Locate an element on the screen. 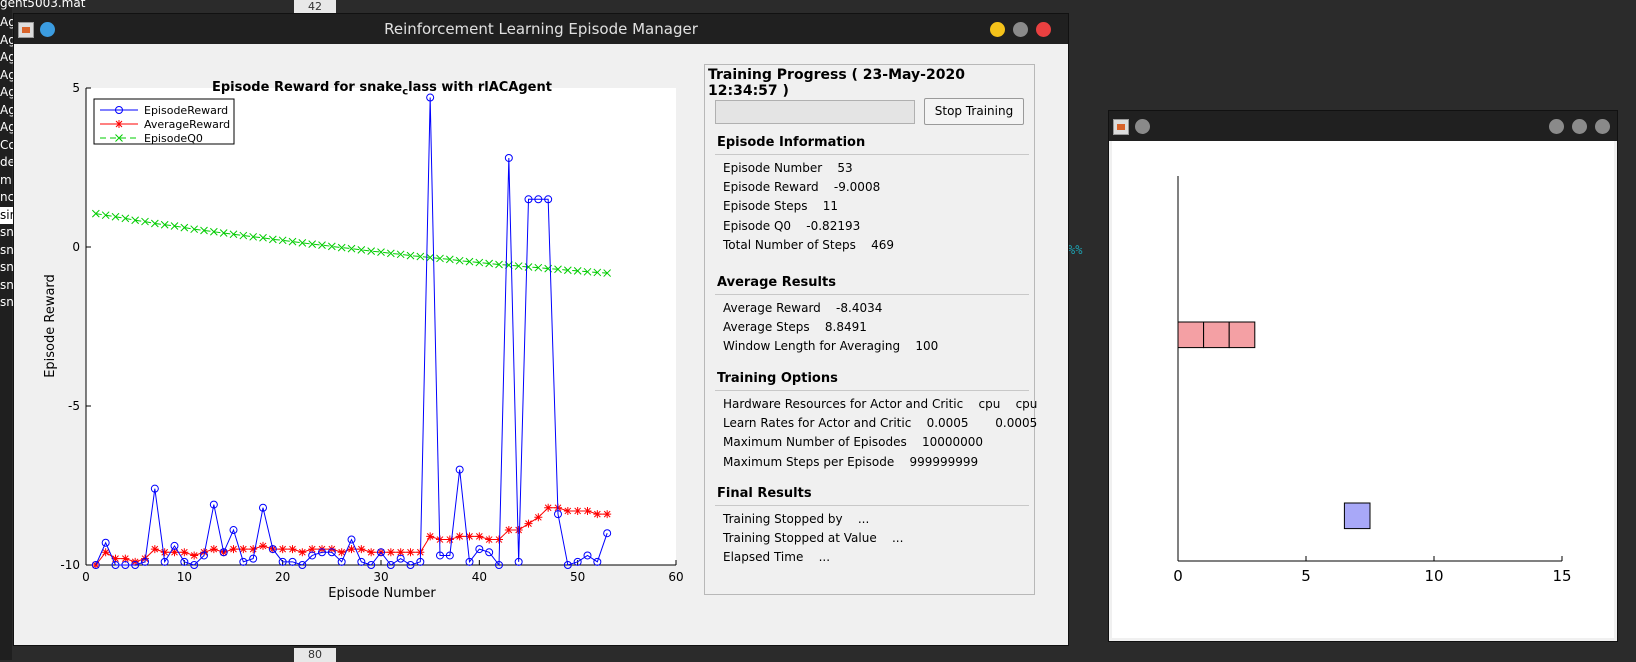  legend-marker is located at coordinates (119, 124).